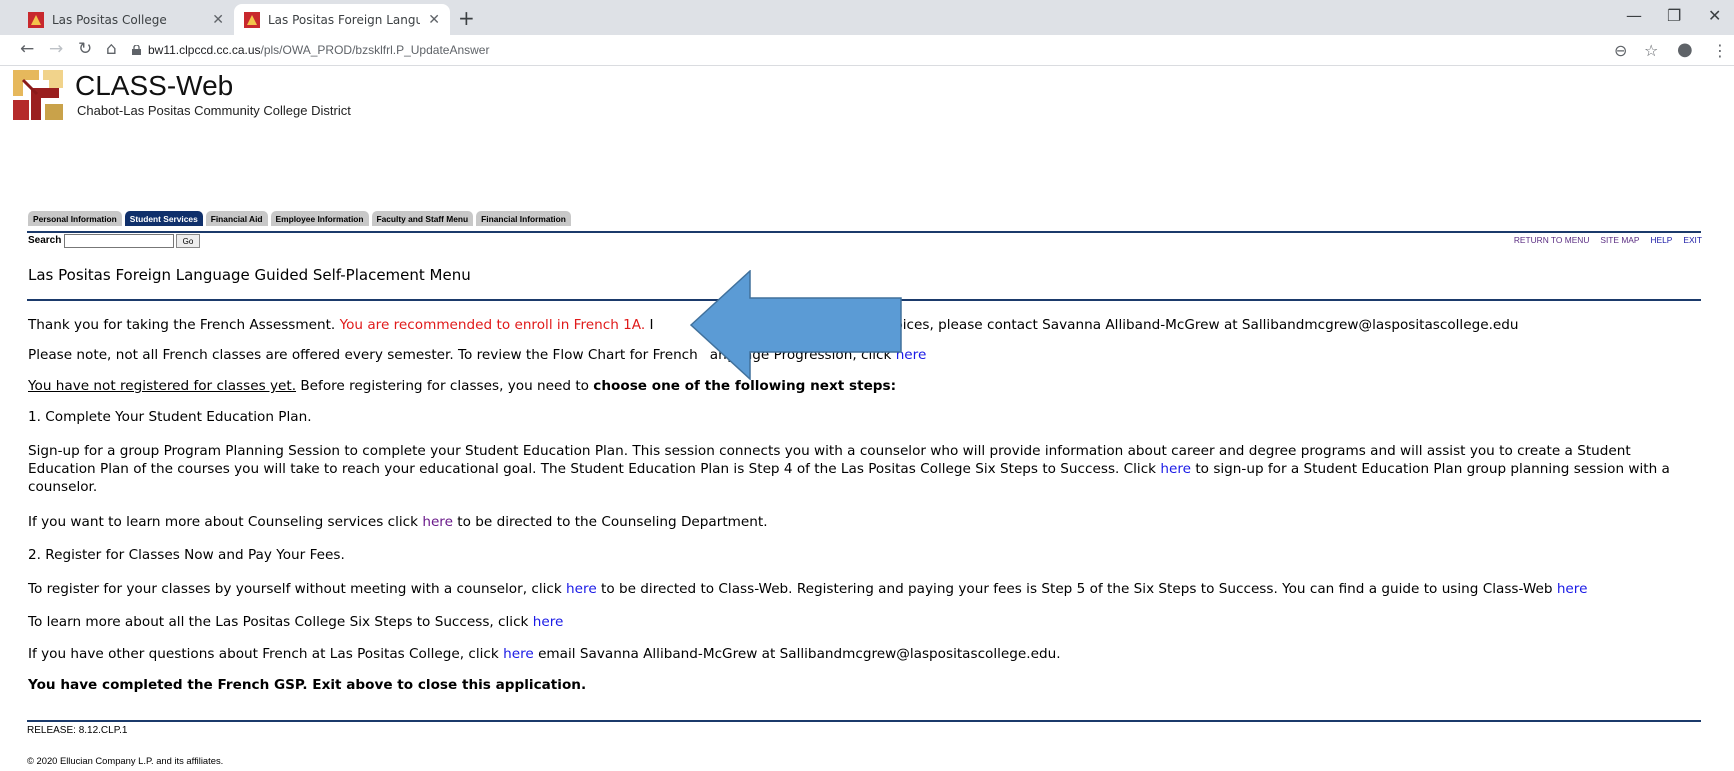 This screenshot has width=1734, height=771. What do you see at coordinates (119, 241) in the screenshot?
I see `search-input` at bounding box center [119, 241].